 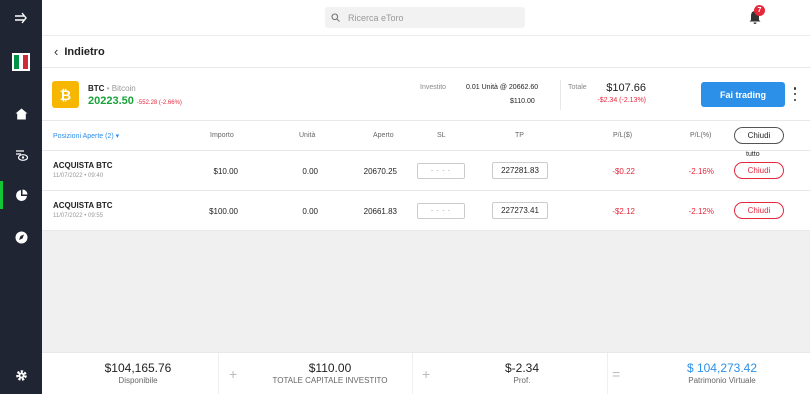 What do you see at coordinates (123, 88) in the screenshot?
I see `instrument-name: Bitcoin` at bounding box center [123, 88].